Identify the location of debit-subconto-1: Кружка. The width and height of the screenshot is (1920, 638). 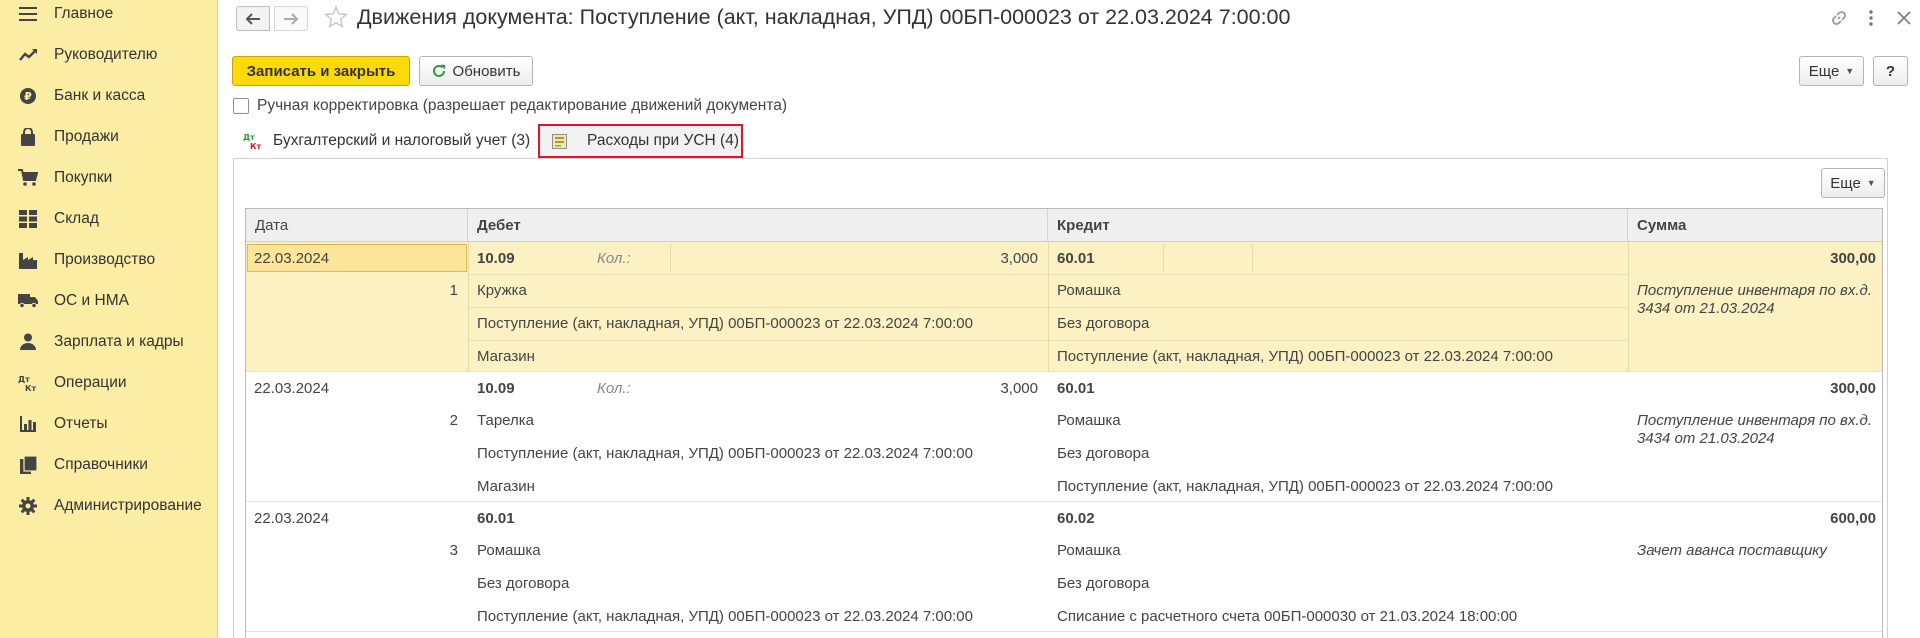
(502, 290).